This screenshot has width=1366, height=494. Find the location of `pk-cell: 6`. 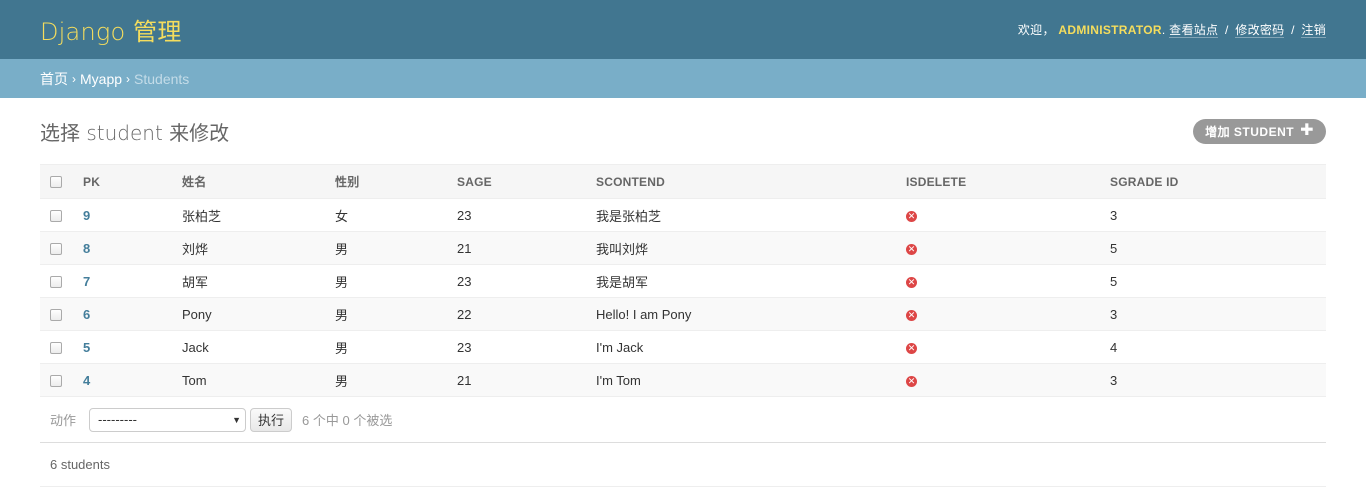

pk-cell: 6 is located at coordinates (122, 314).